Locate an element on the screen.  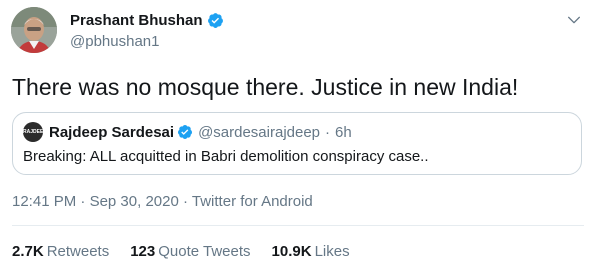
tweet-source: Twitter for Android is located at coordinates (252, 201).